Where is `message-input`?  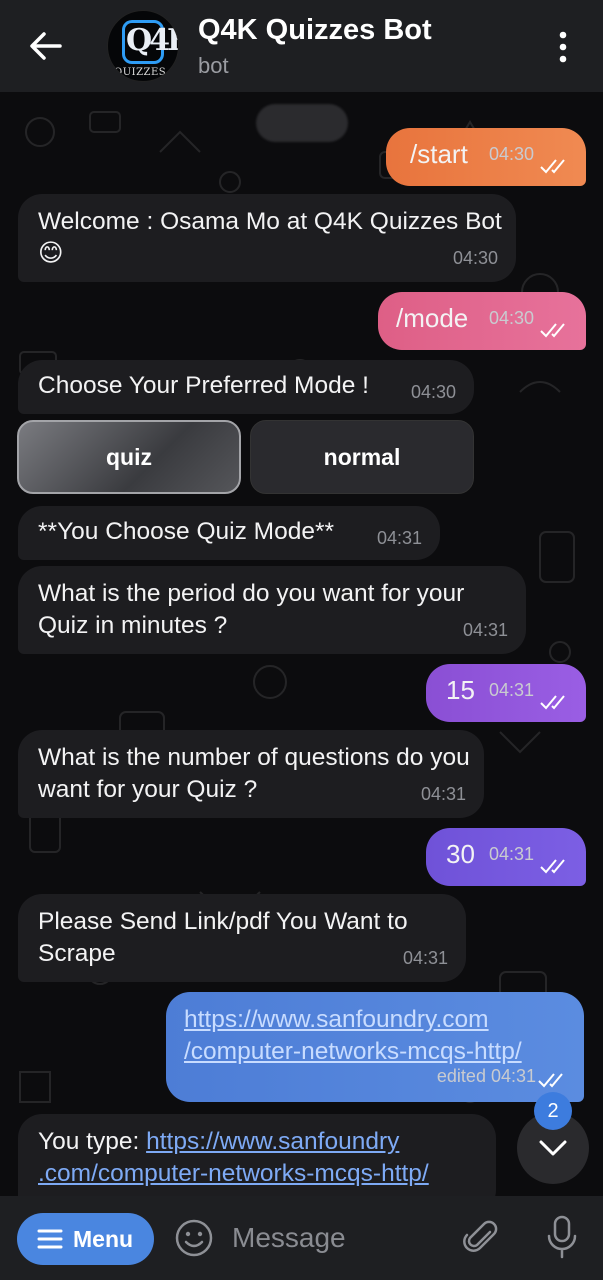 message-input is located at coordinates (337, 1238).